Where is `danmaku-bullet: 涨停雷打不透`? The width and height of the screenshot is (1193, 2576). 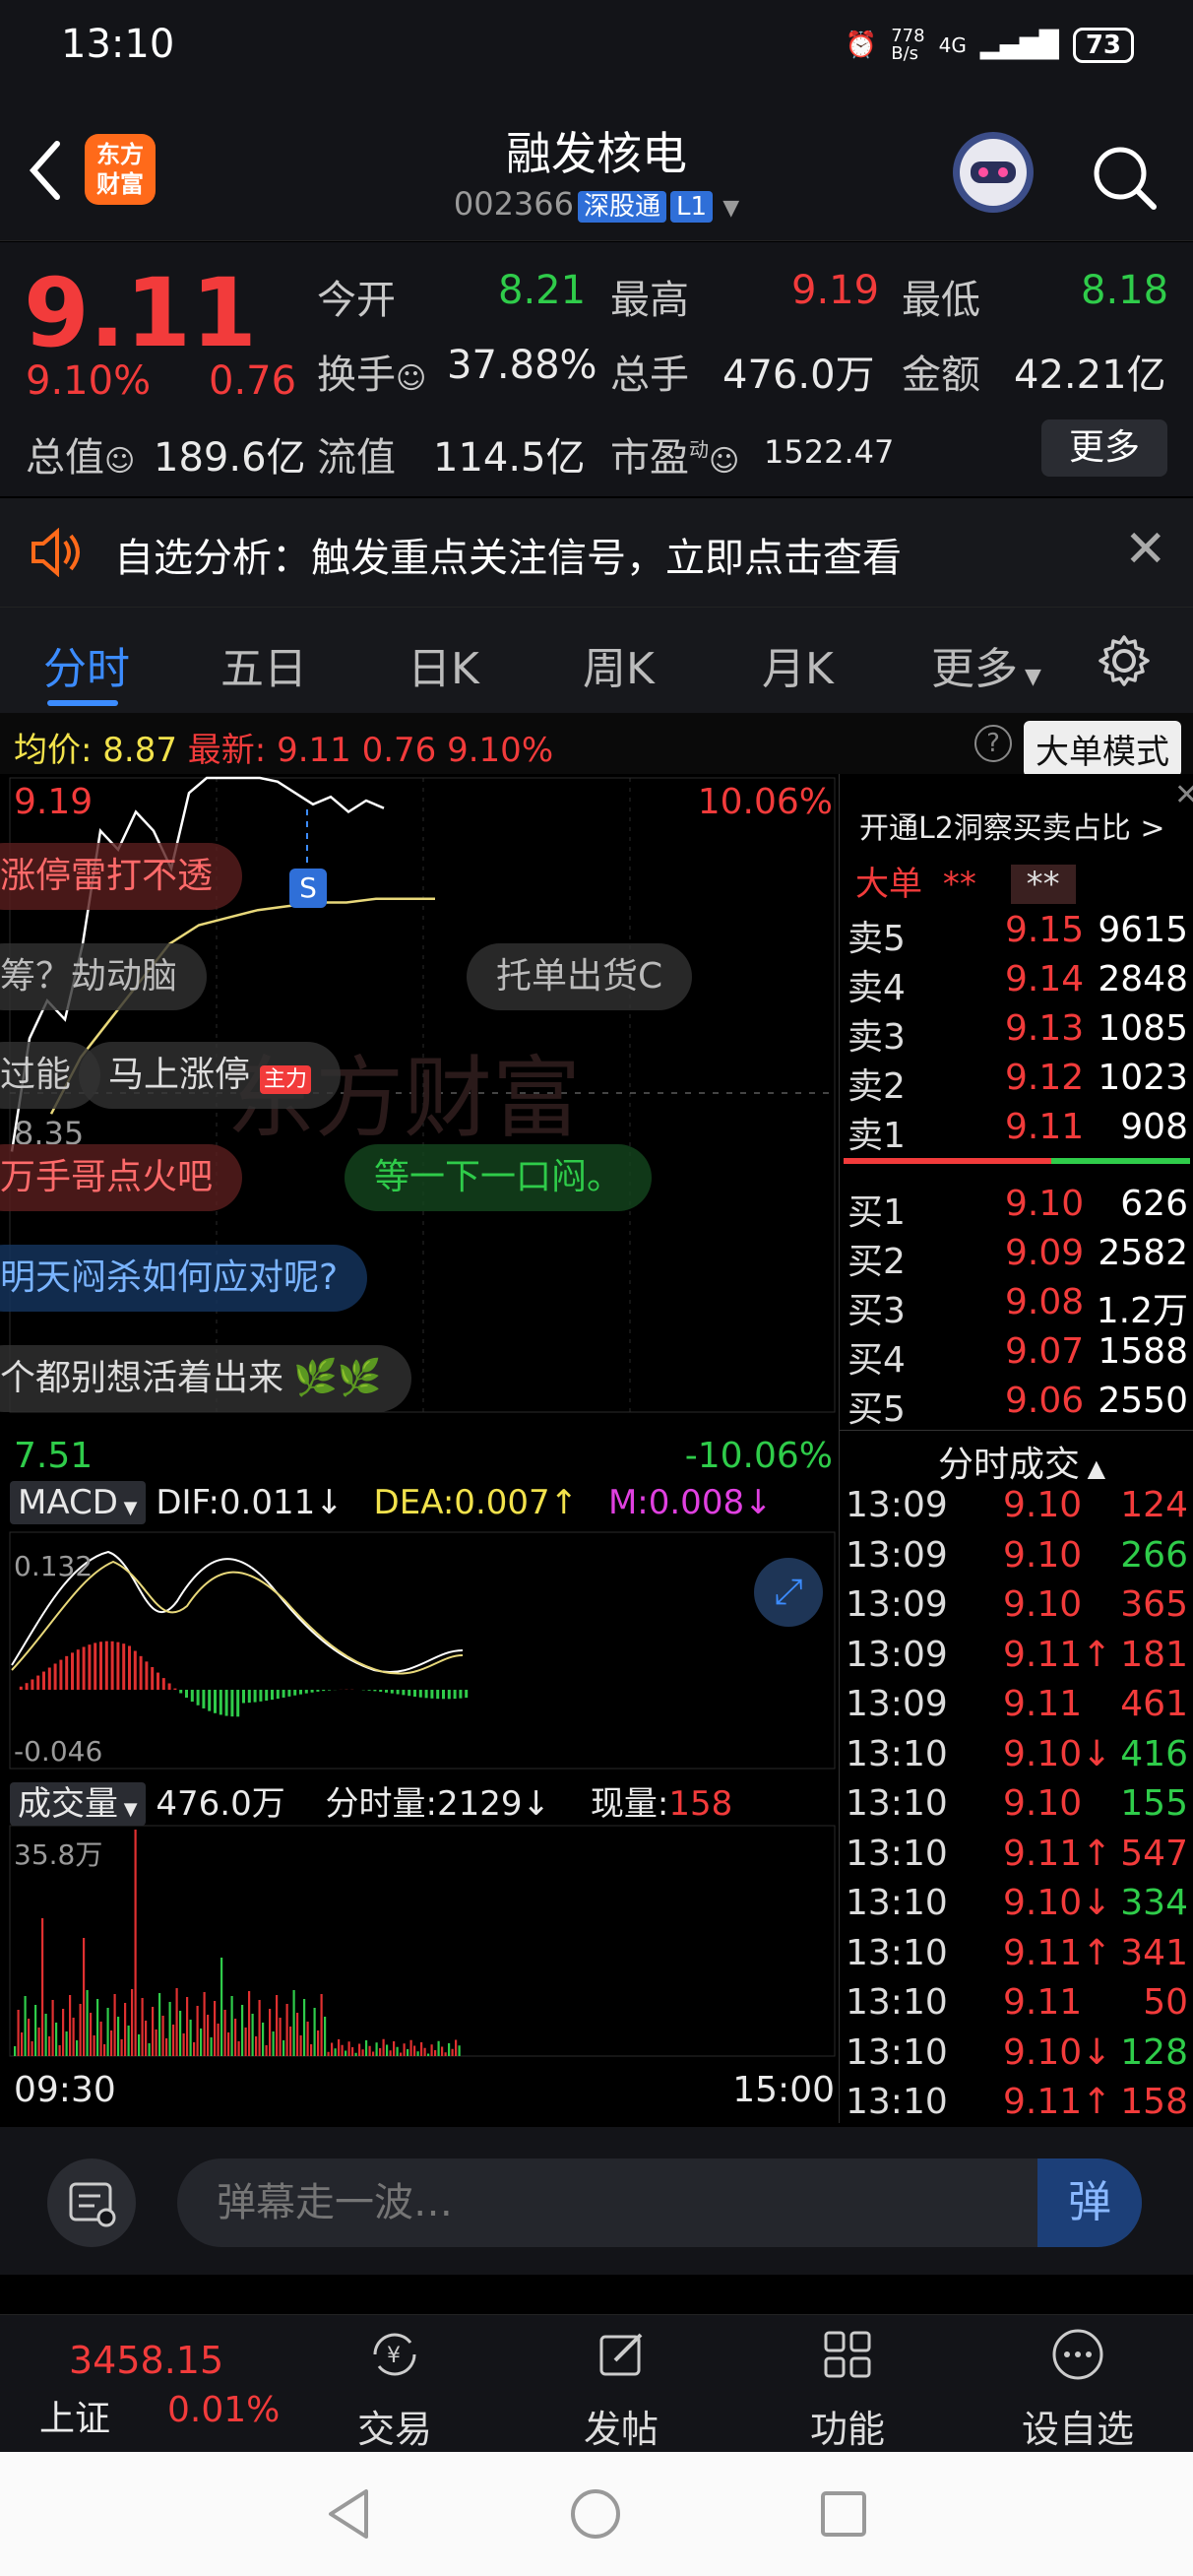 danmaku-bullet: 涨停雷打不透 is located at coordinates (121, 876).